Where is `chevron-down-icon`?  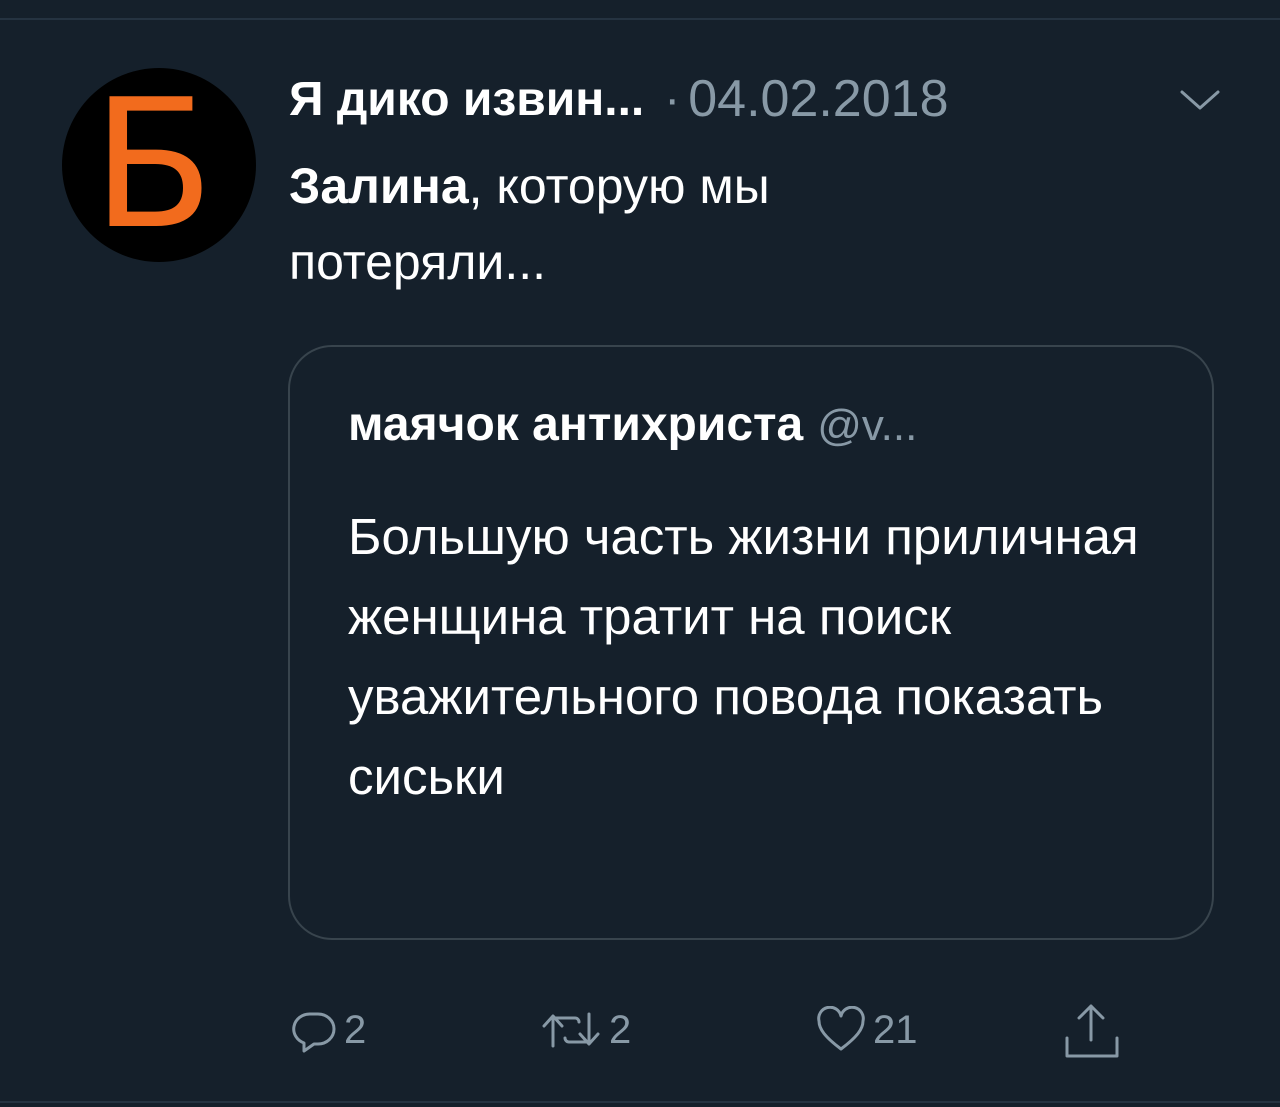
chevron-down-icon is located at coordinates (1200, 99).